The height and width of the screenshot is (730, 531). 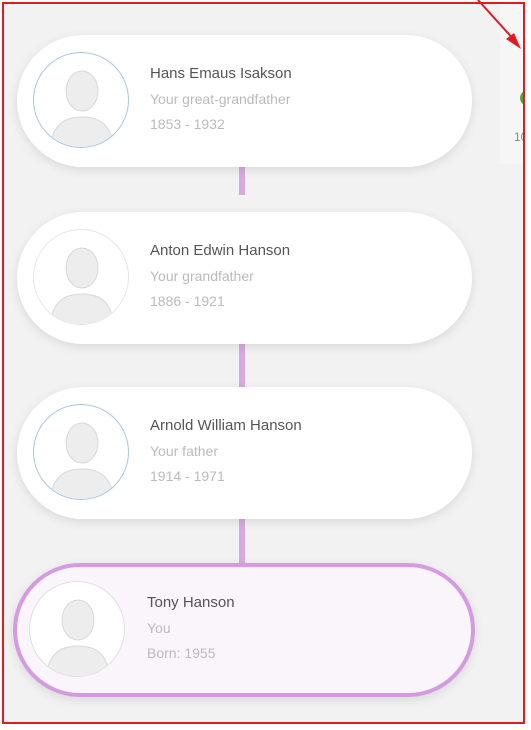 I want to click on side-count: 10, so click(x=518, y=137).